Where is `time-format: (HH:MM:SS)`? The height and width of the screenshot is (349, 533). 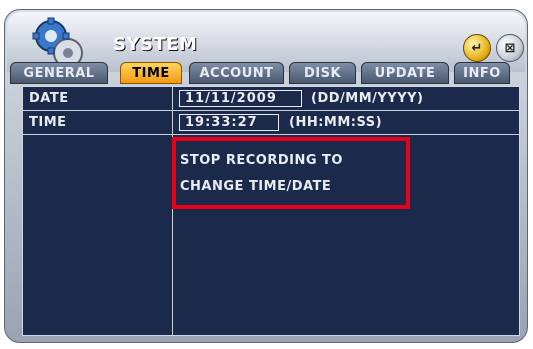 time-format: (HH:MM:SS) is located at coordinates (336, 122).